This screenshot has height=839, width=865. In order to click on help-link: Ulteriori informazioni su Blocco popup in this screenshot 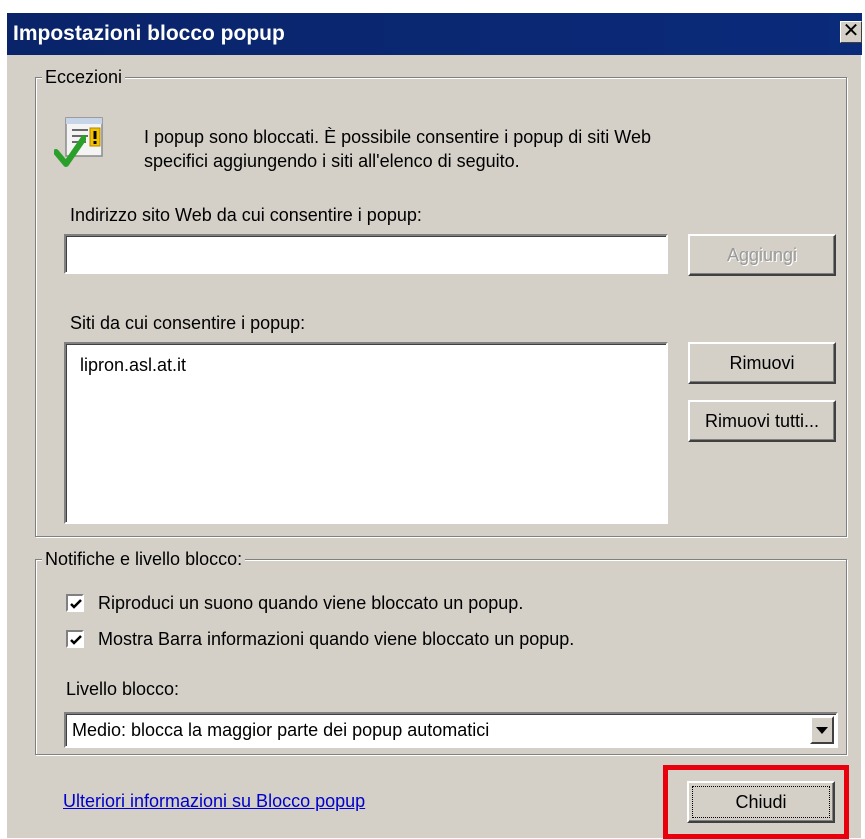, I will do `click(214, 801)`.